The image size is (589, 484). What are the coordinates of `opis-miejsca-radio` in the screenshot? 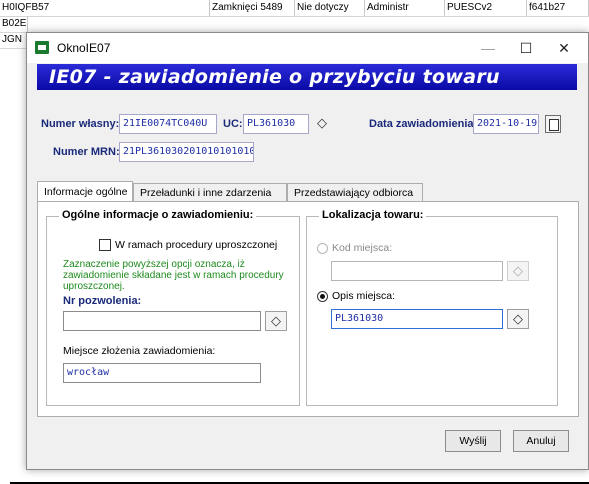 It's located at (322, 296).